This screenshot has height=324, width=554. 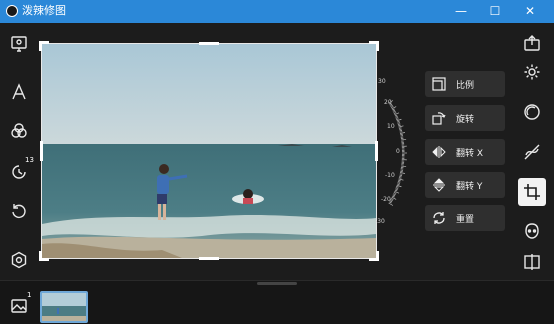 I want to click on dial-label-30: 30, so click(x=382, y=81).